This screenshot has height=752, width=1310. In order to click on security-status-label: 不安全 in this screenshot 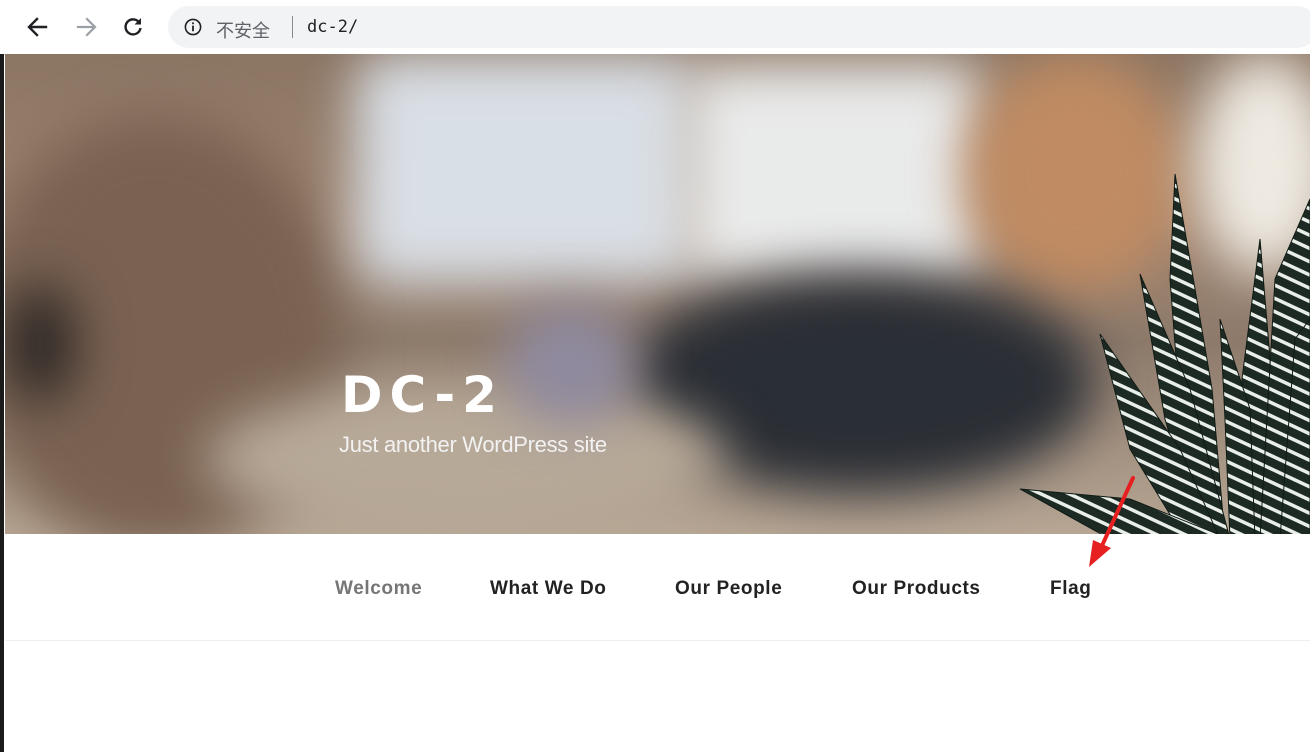, I will do `click(243, 30)`.